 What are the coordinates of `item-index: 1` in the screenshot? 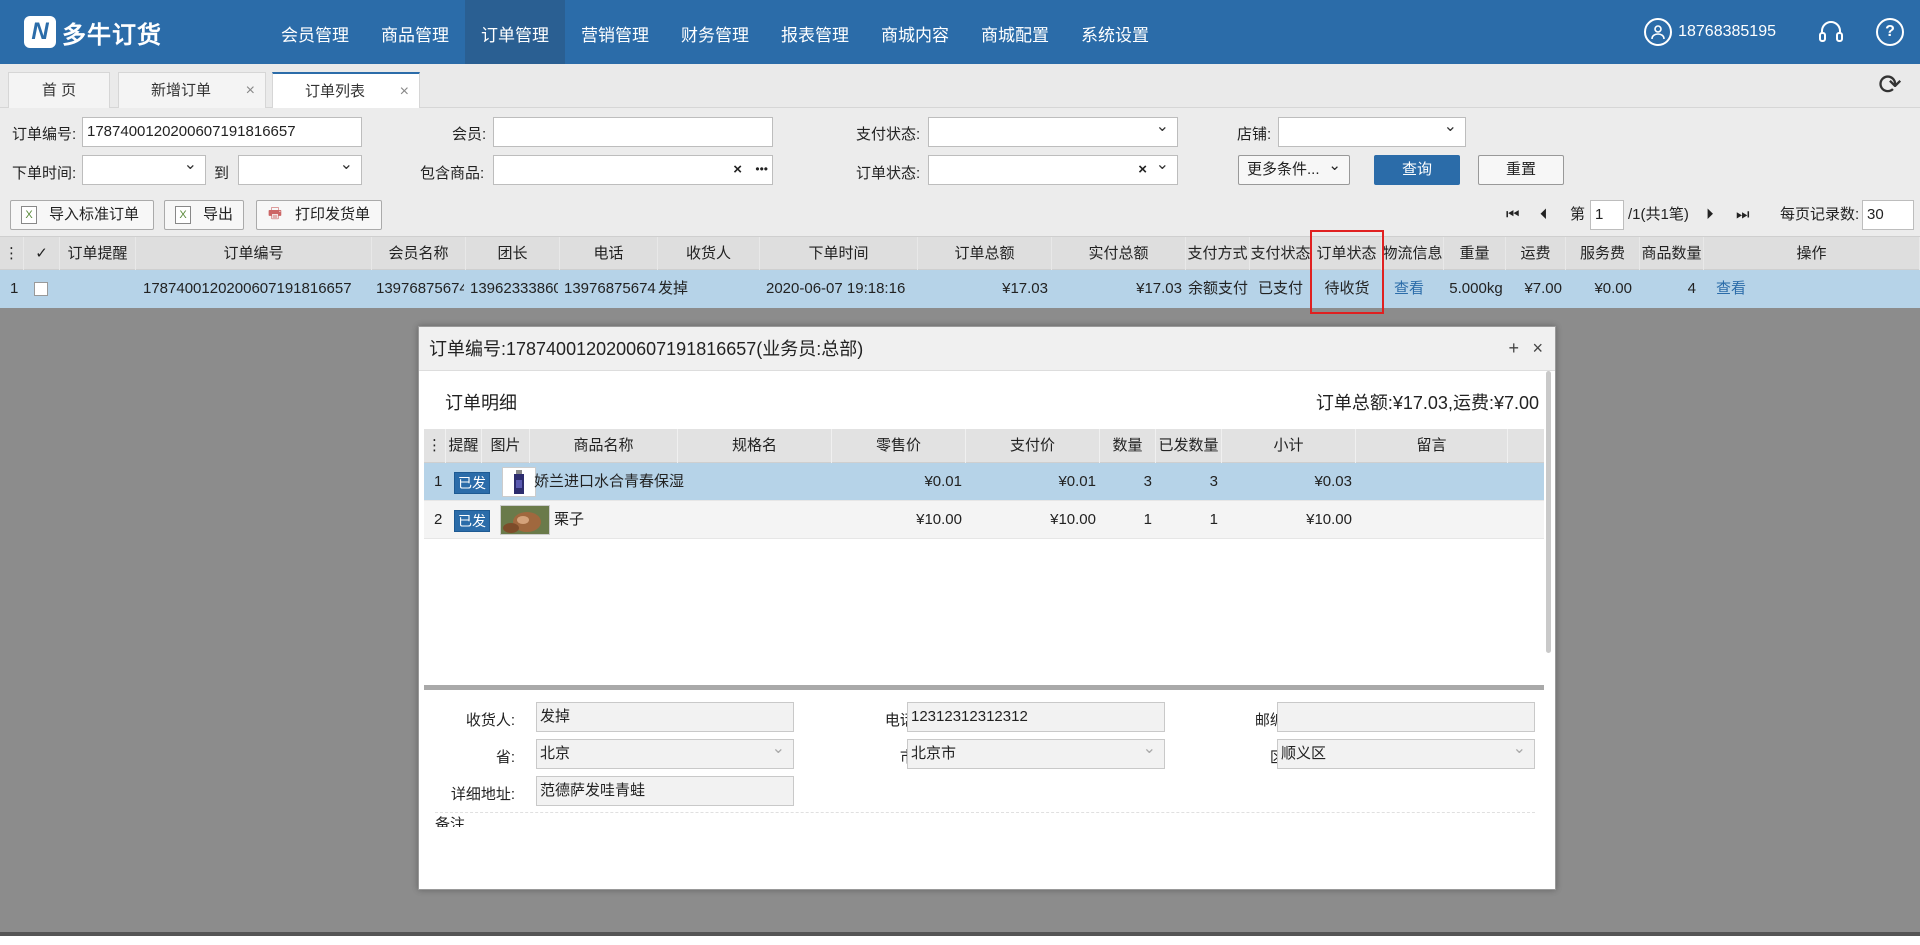 It's located at (438, 481).